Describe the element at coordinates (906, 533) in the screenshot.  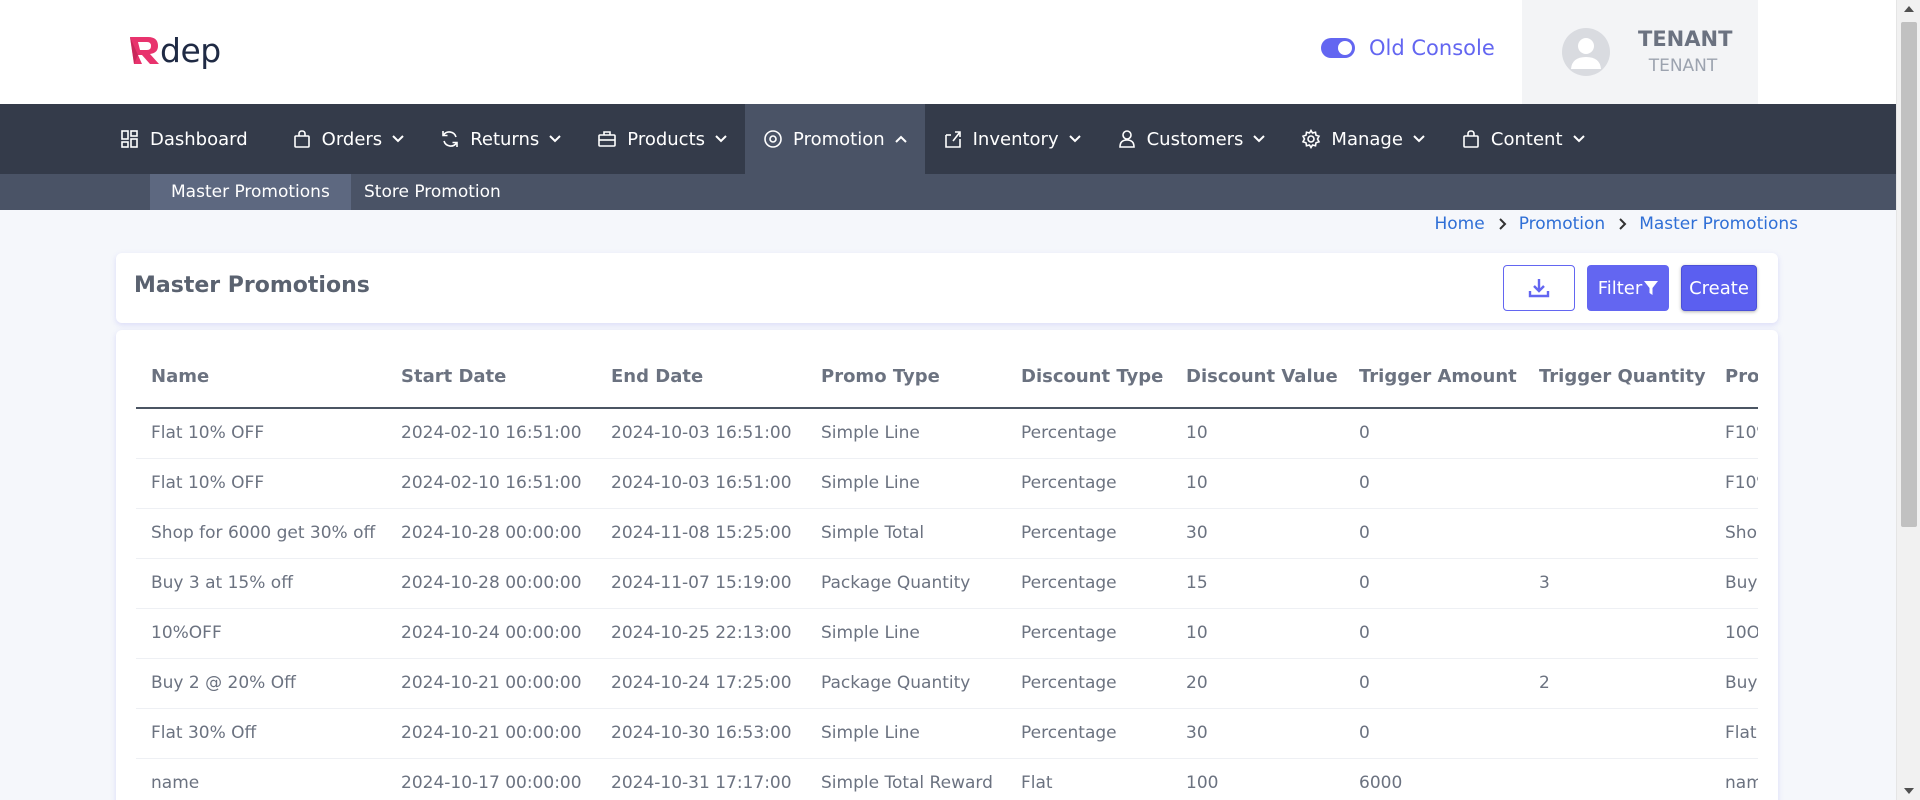
I see `table-cell: Simple Total` at that location.